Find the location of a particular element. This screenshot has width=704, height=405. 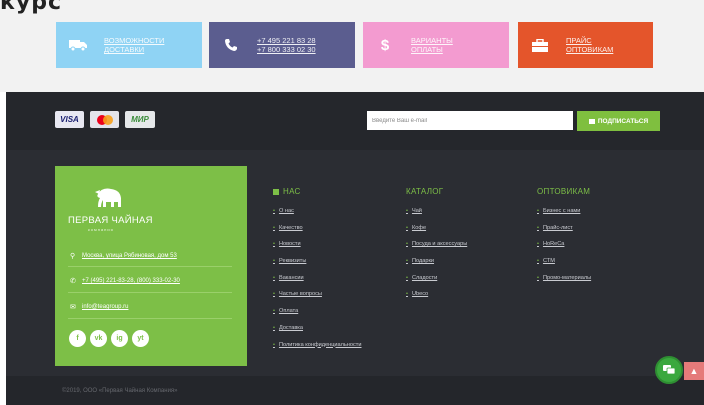

footer-link: О нас is located at coordinates (317, 216).